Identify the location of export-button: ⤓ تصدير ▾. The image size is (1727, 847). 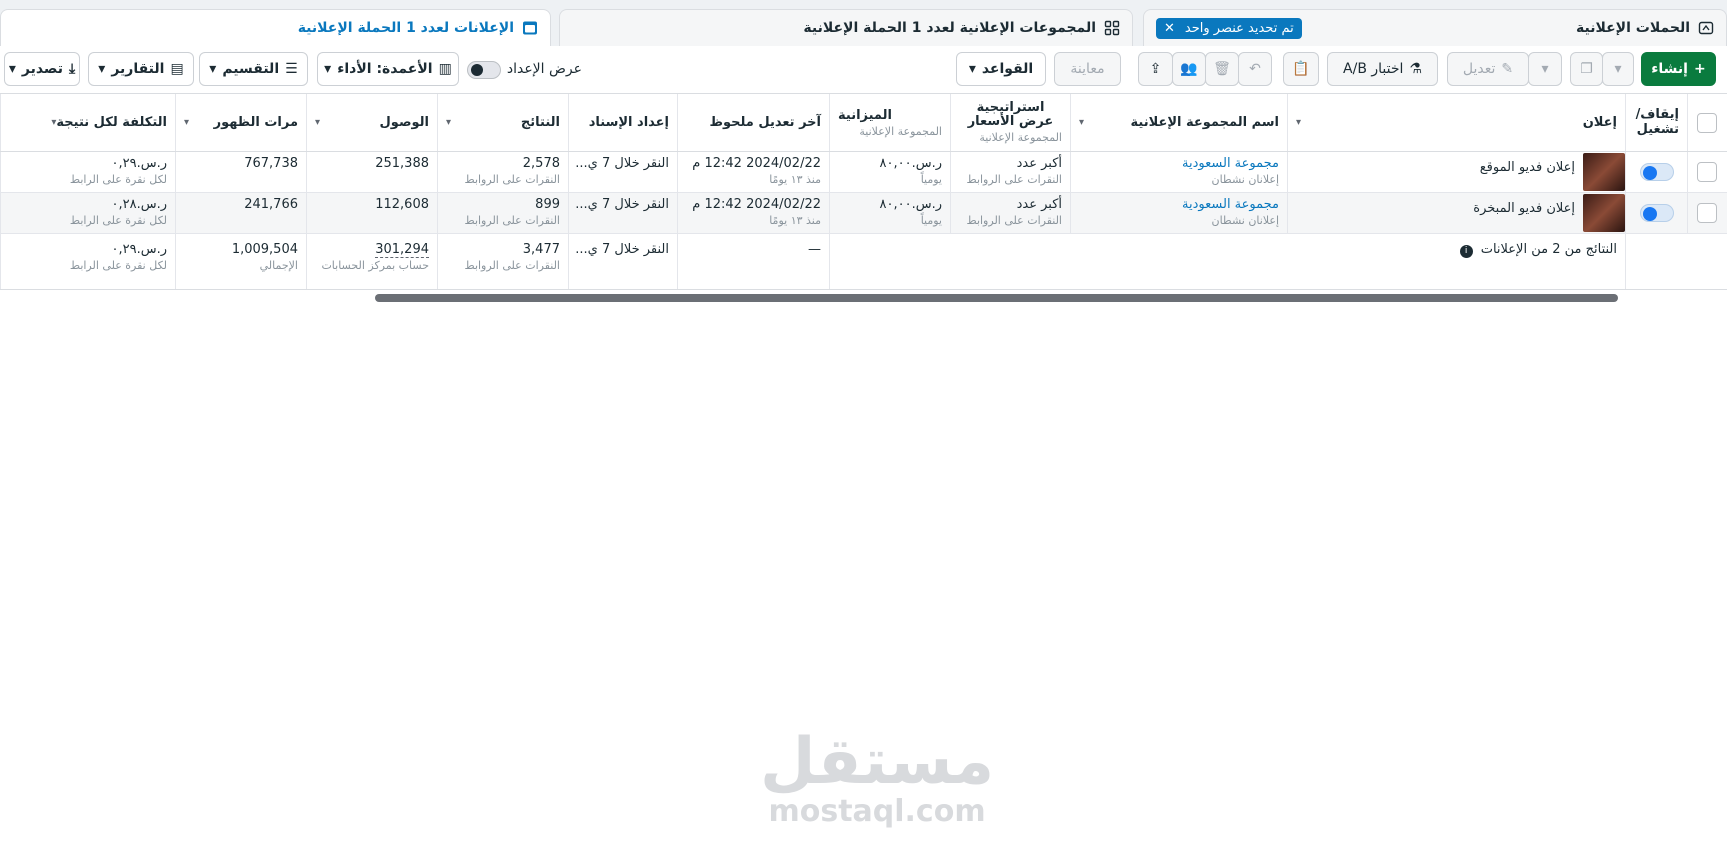
(42, 69).